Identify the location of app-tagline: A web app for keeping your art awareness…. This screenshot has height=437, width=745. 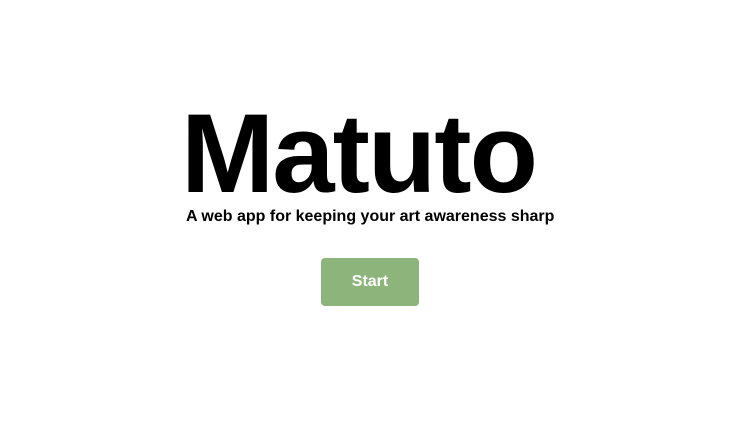
(370, 216).